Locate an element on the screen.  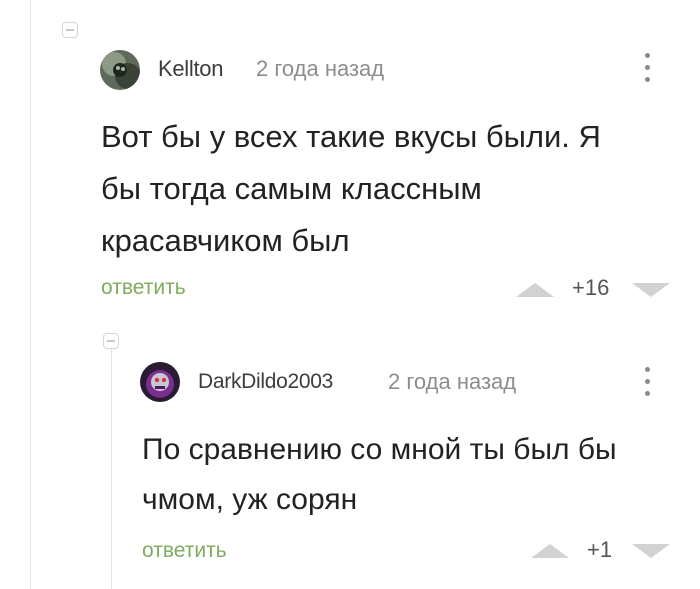
comment-text-line: бы тогда самым классным is located at coordinates (291, 188).